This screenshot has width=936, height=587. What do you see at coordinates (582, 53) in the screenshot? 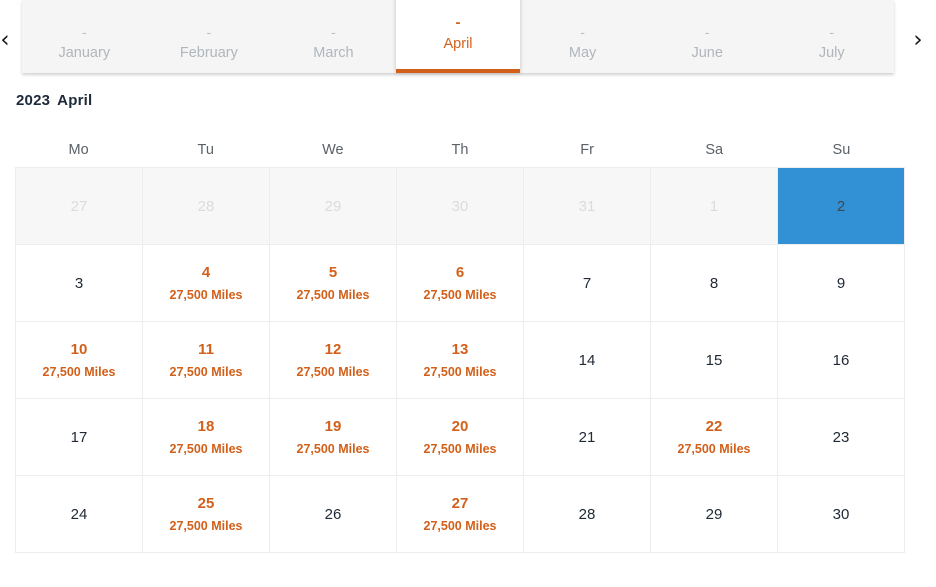
I see `month-tab-label: May` at bounding box center [582, 53].